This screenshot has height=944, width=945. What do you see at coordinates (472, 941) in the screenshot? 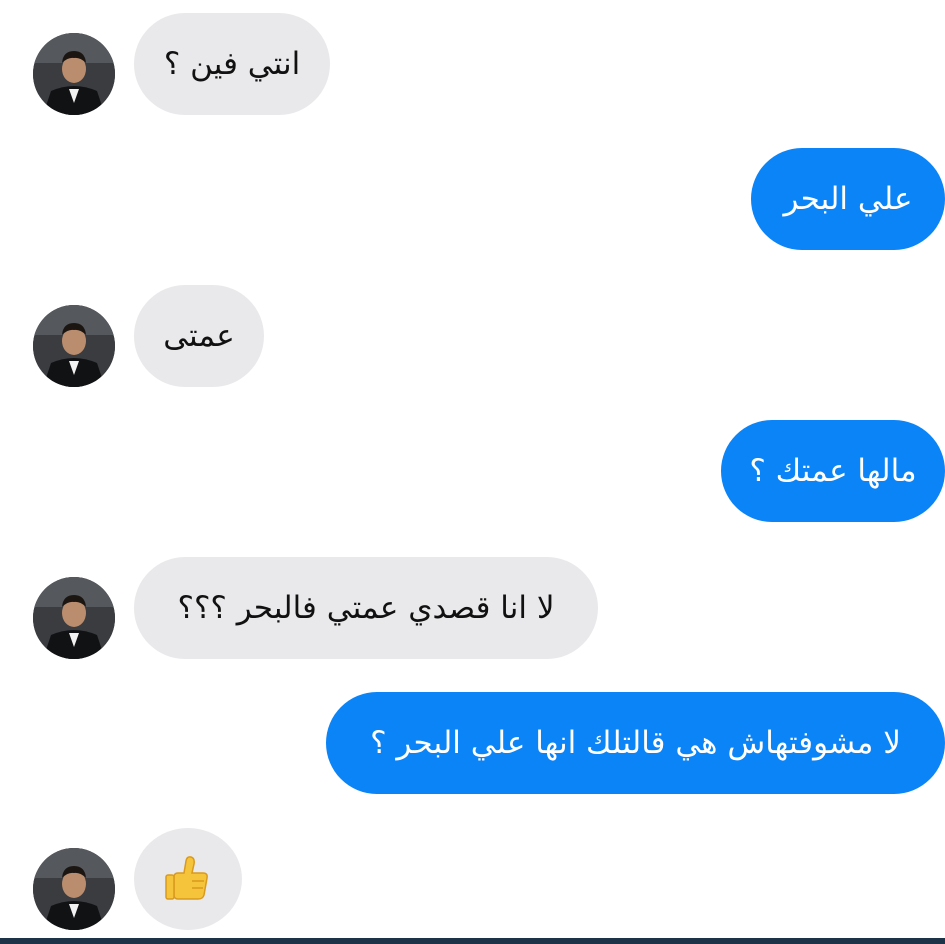
I see `bottom-bar` at bounding box center [472, 941].